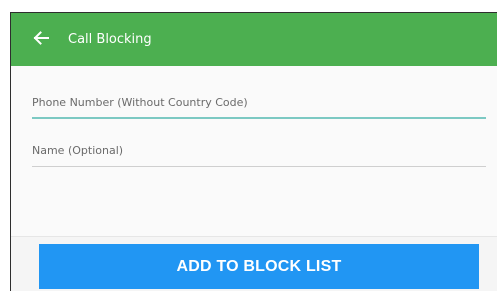 This screenshot has height=291, width=498. Describe the element at coordinates (259, 102) in the screenshot. I see `phone-number-input` at that location.